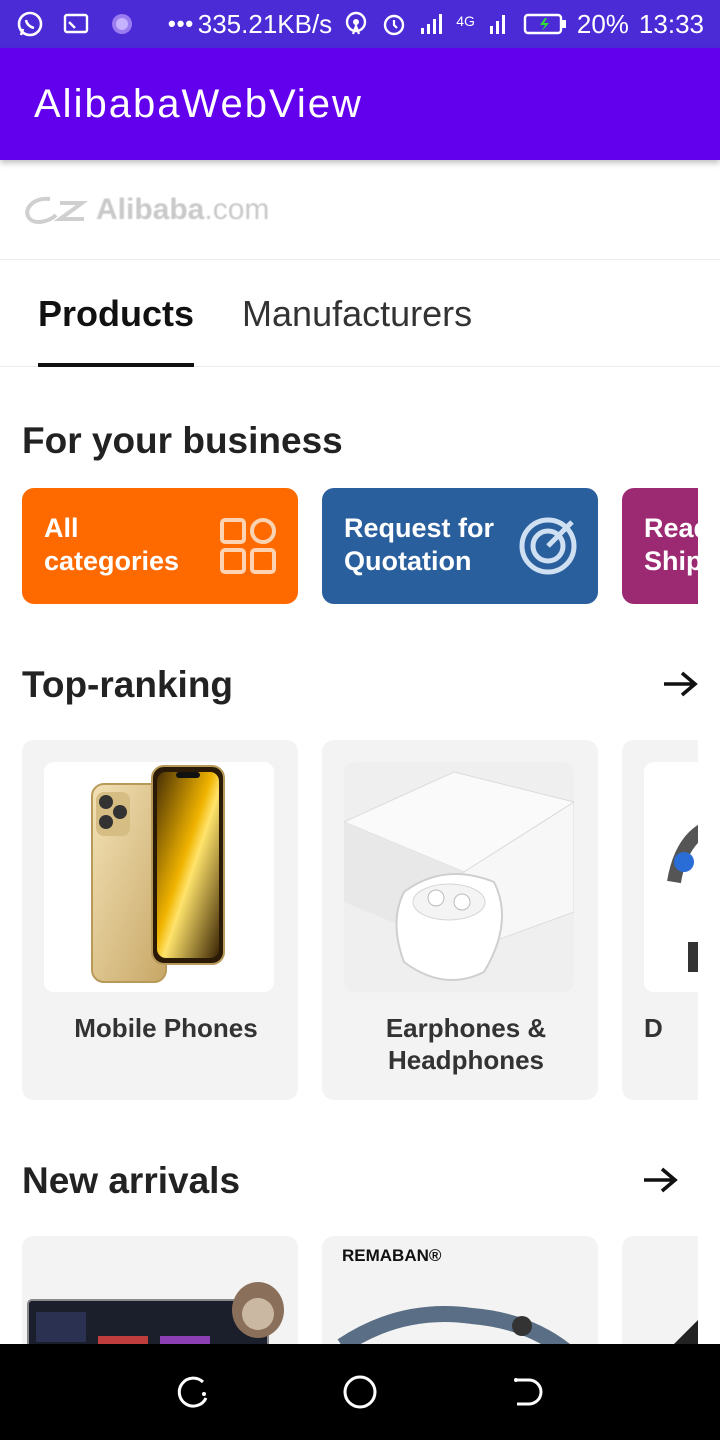 This screenshot has height=1440, width=720. I want to click on product-card: REMABAN®, so click(460, 1290).